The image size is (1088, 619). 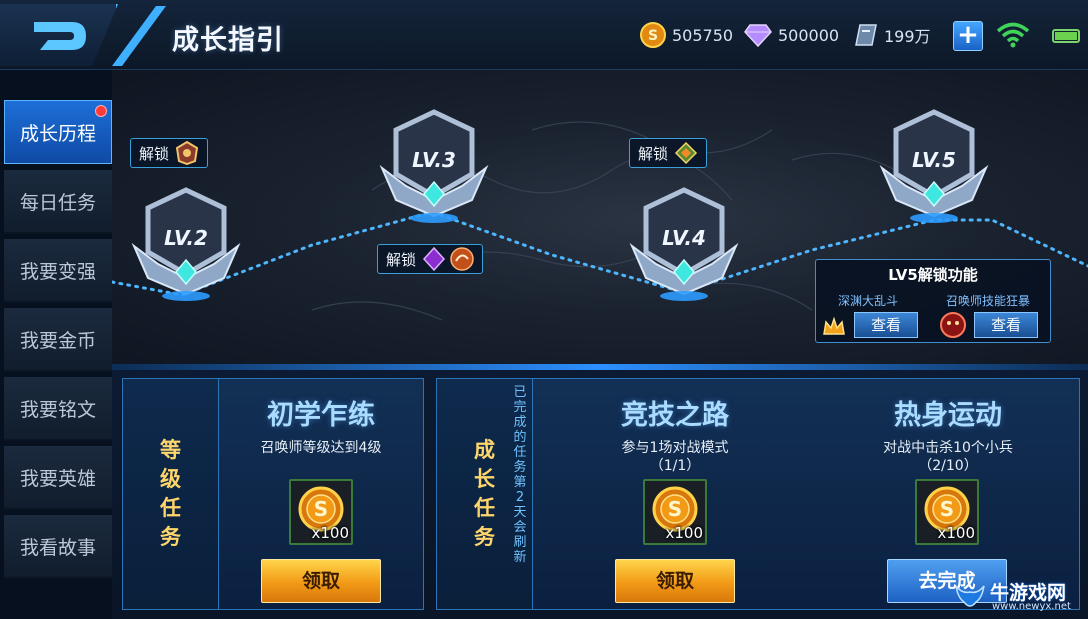 I want to click on level-label: LV.3, so click(x=434, y=160).